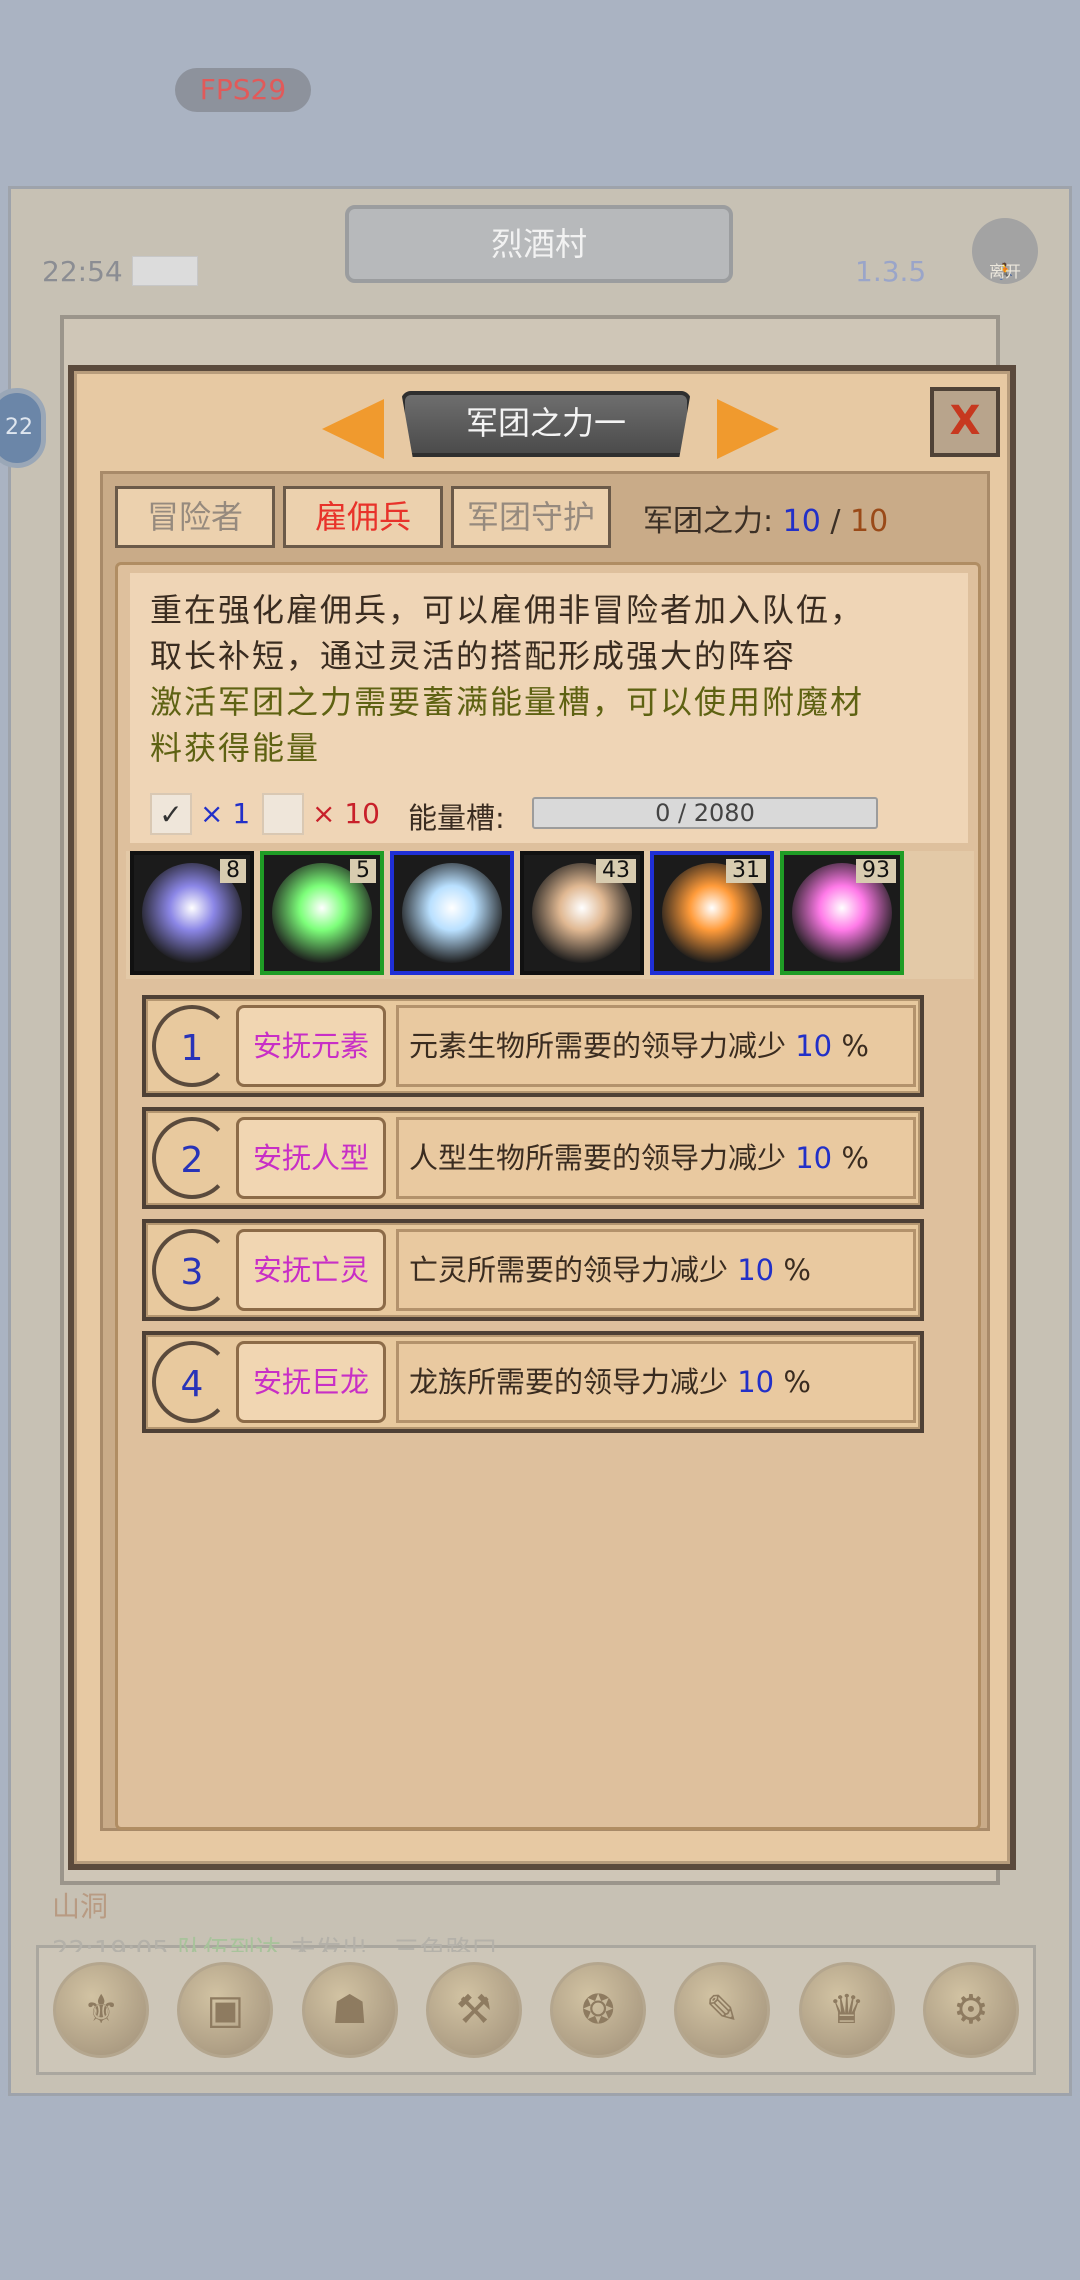  I want to click on material-slot: 93, so click(842, 913).